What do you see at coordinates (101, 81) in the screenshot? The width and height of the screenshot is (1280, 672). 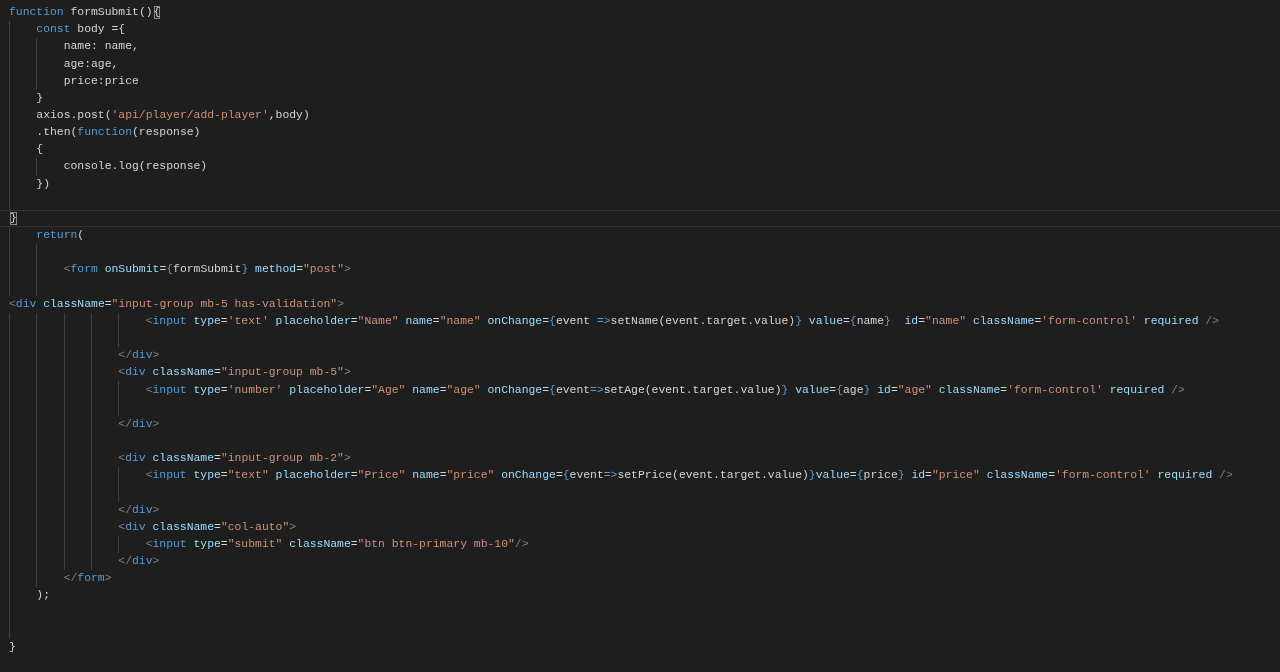 I see `code-line: price:price` at bounding box center [101, 81].